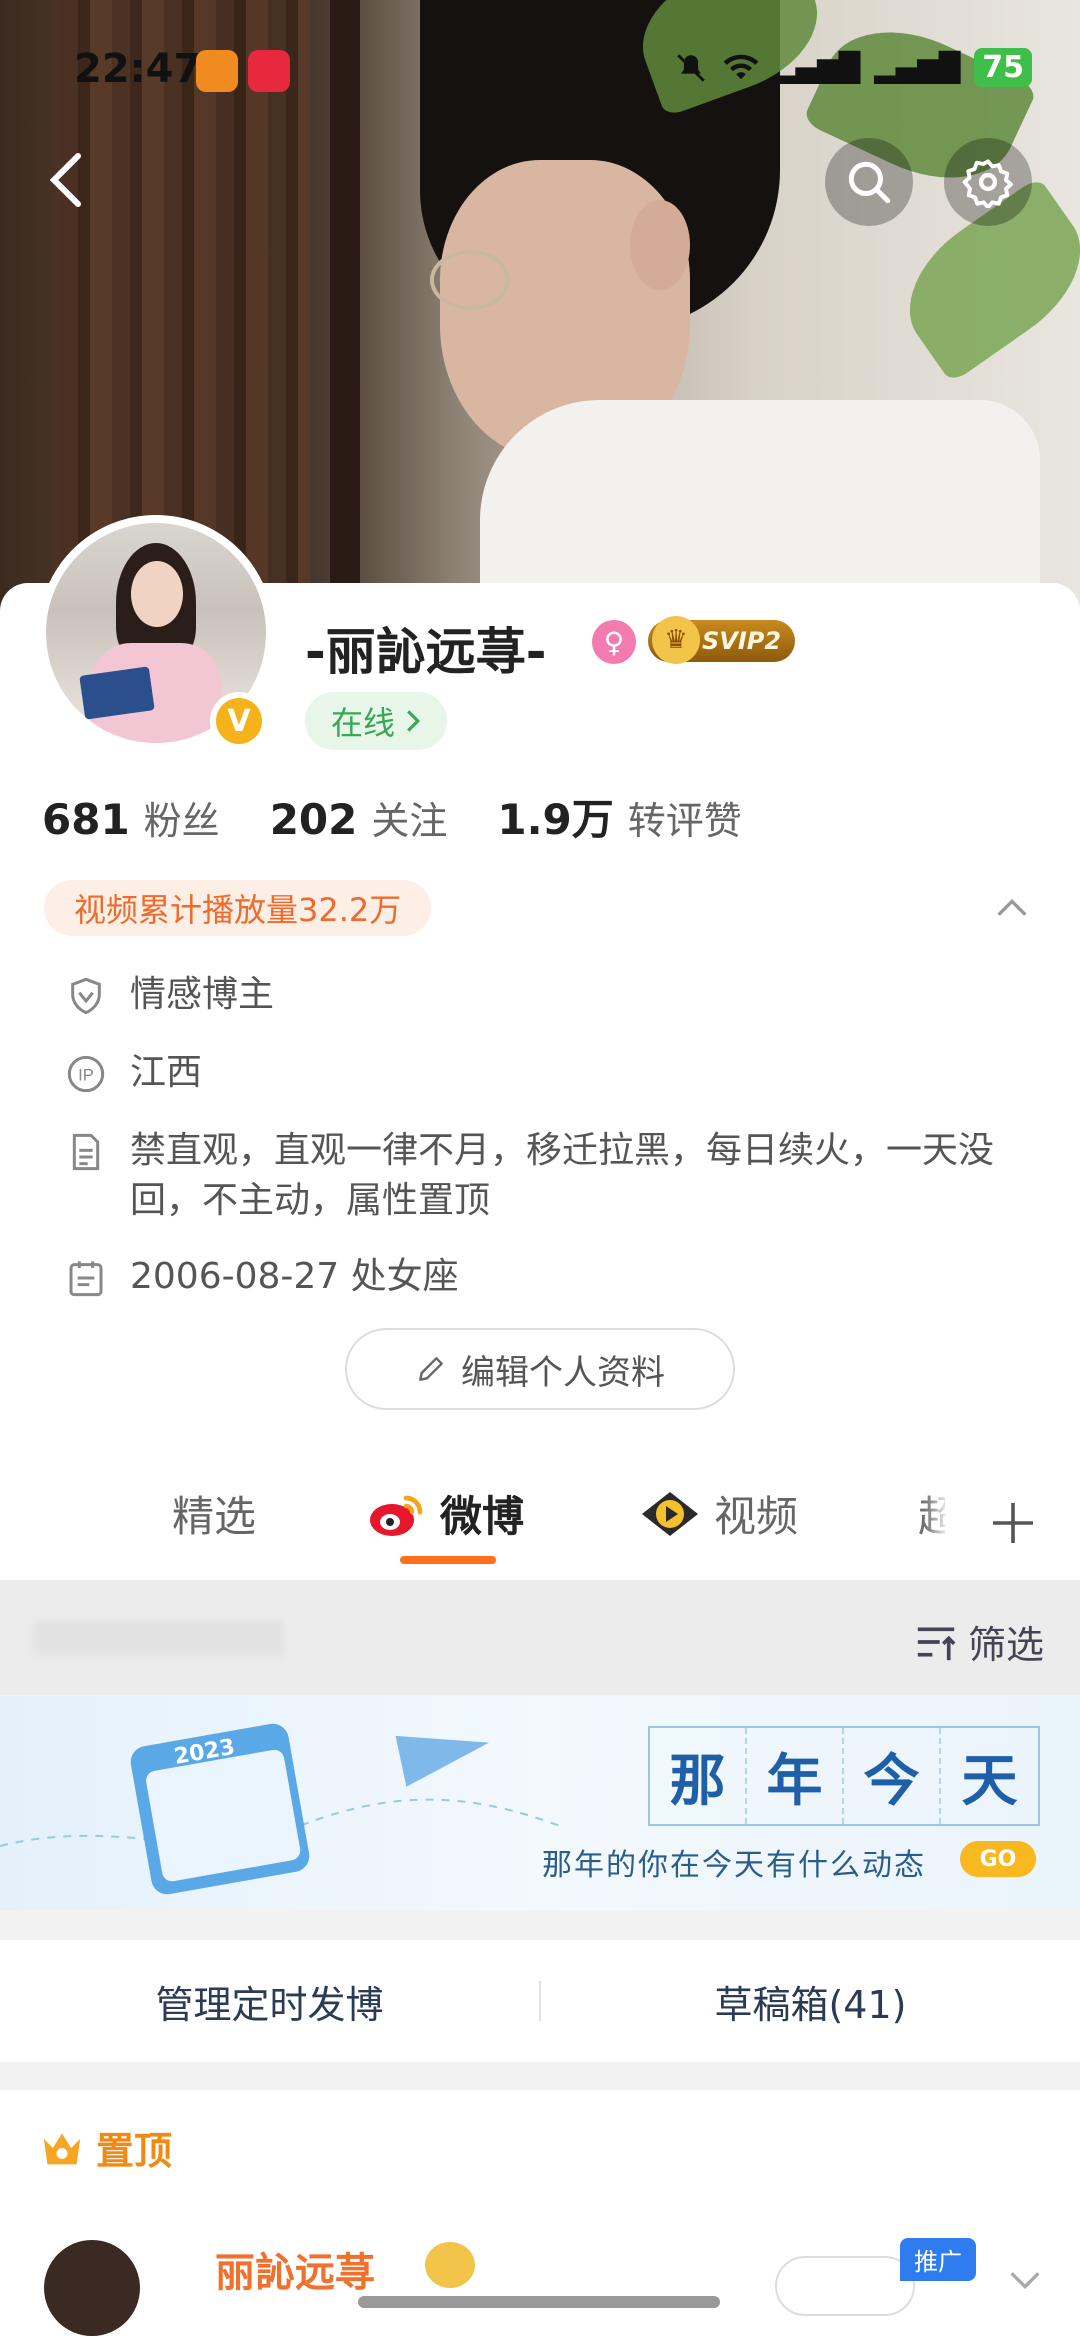 Image resolution: width=1080 pixels, height=2337 pixels. What do you see at coordinates (86, 1279) in the screenshot?
I see `calendar-icon` at bounding box center [86, 1279].